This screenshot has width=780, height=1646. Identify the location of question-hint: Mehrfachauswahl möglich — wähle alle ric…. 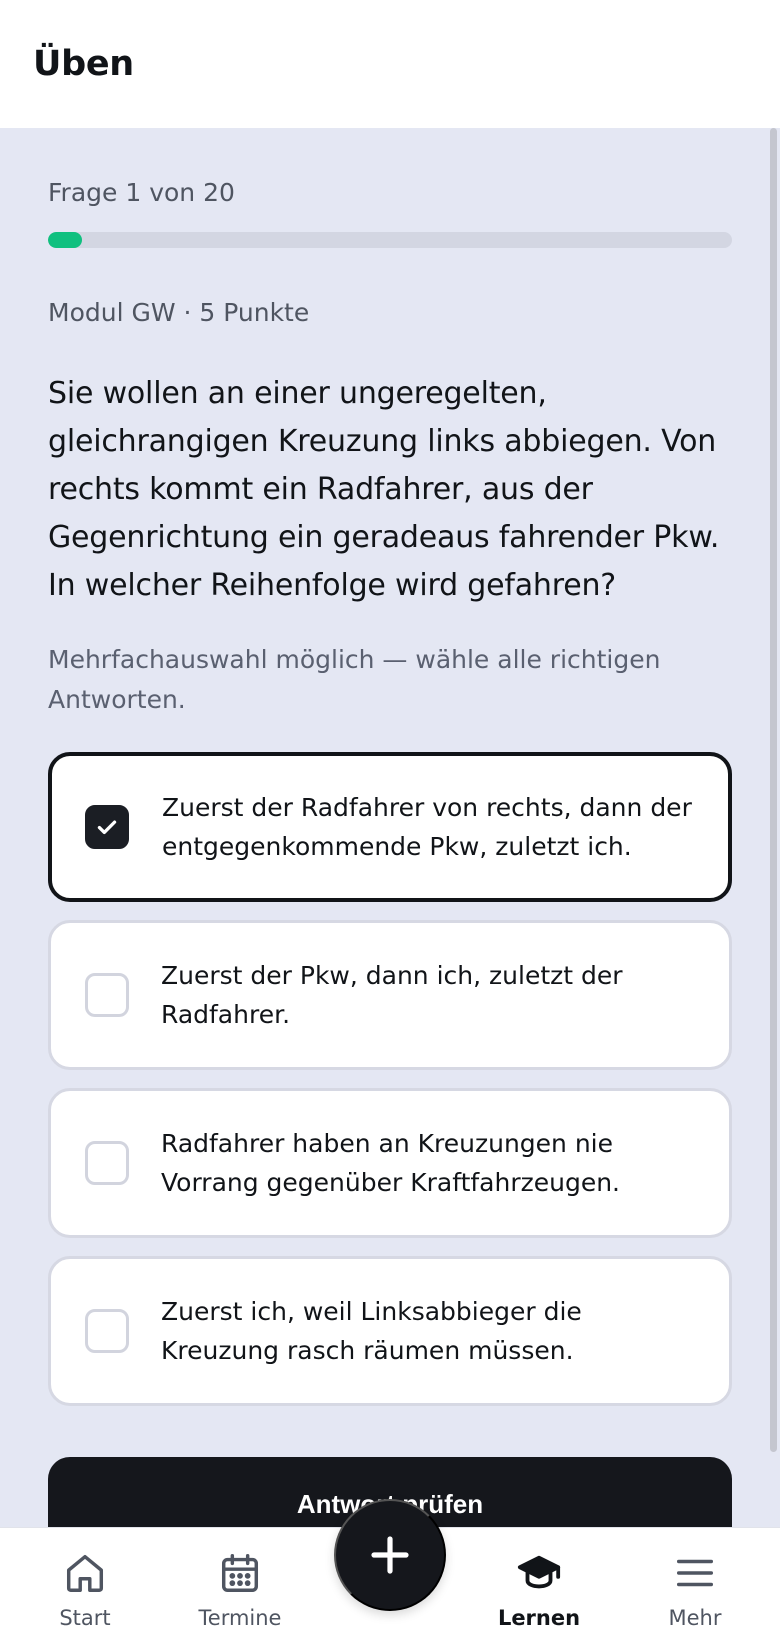
(354, 679).